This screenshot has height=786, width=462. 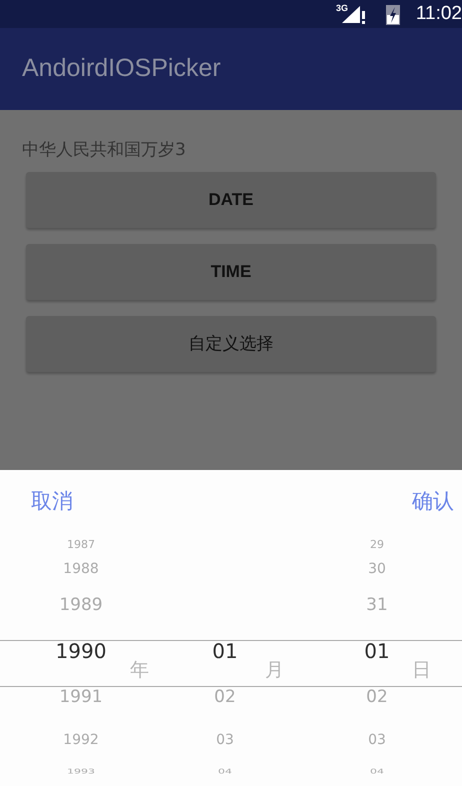 What do you see at coordinates (377, 544) in the screenshot?
I see `wheel-item: 29` at bounding box center [377, 544].